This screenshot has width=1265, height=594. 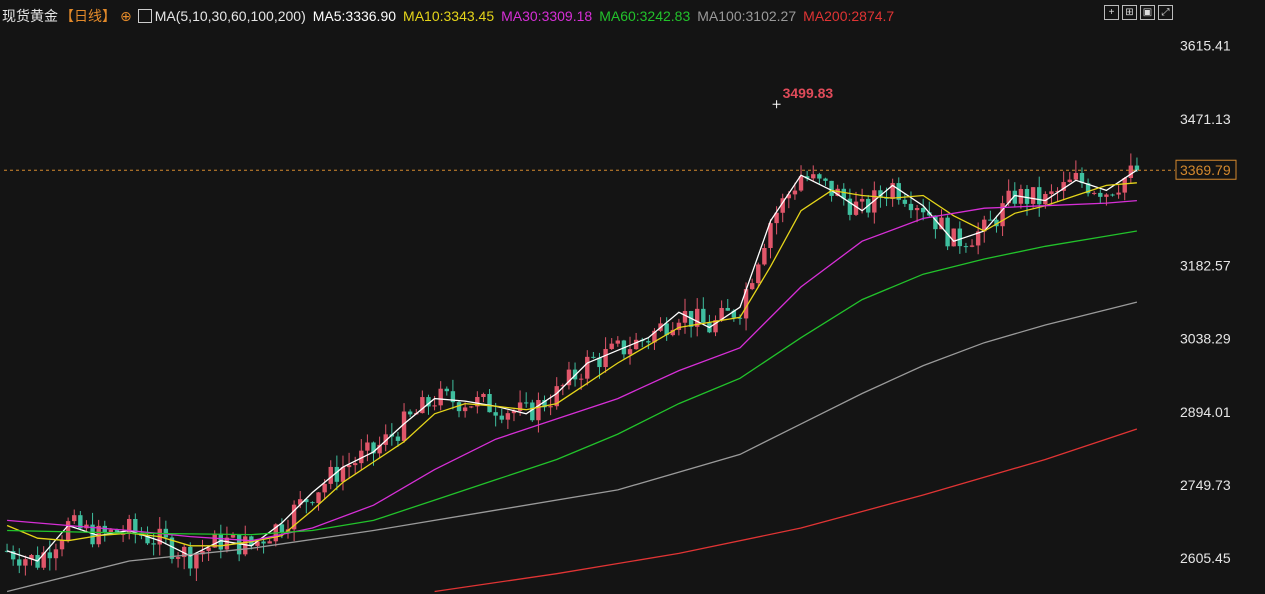 What do you see at coordinates (1205, 265) in the screenshot?
I see `y-tick-label: 3182.57` at bounding box center [1205, 265].